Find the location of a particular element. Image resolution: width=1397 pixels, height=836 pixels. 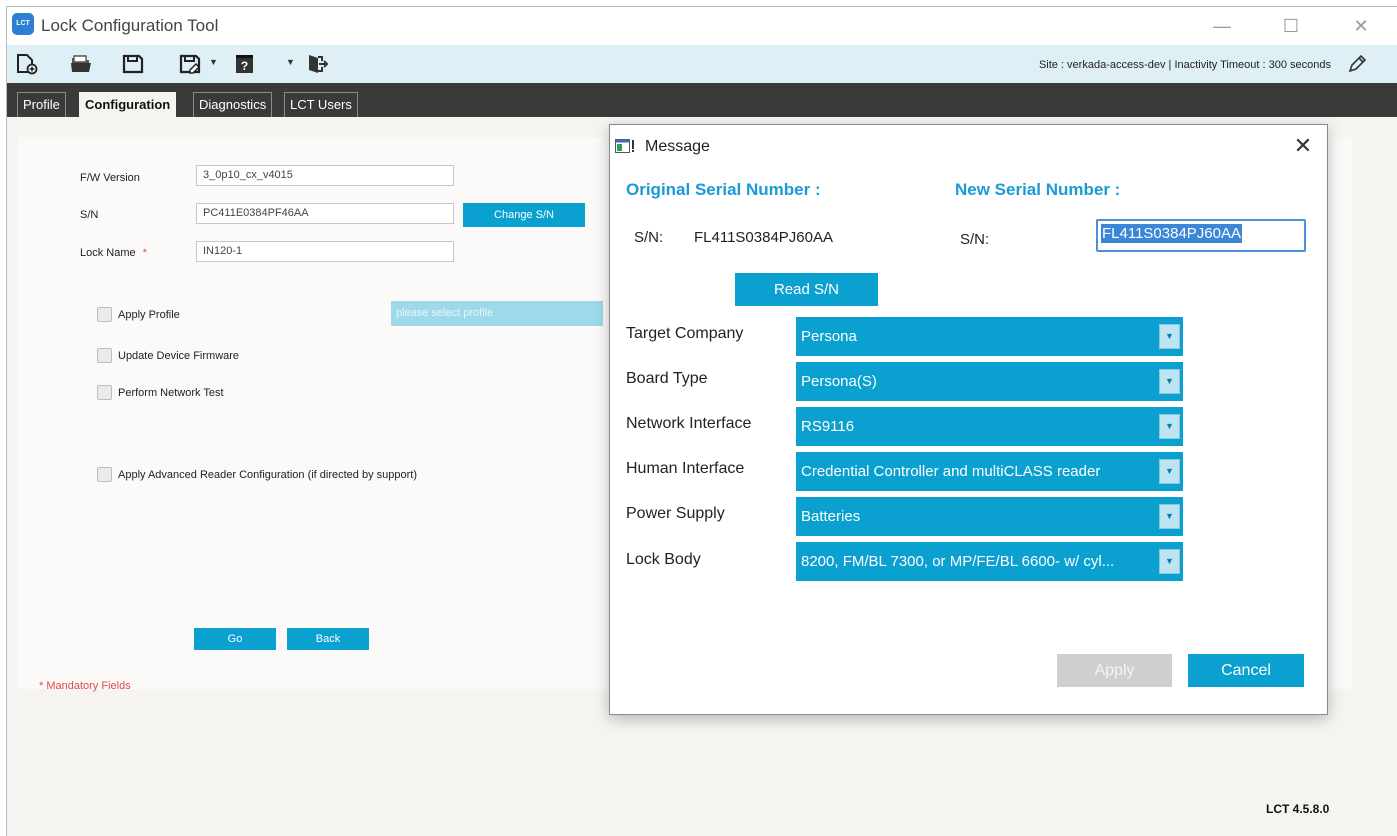

mandatory-note: * Mandatory Fields is located at coordinates (85, 686).